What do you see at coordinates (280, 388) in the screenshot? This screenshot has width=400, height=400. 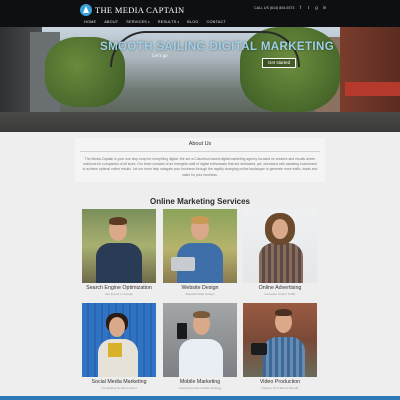 I see `service-subtitle: Capture Your Brand Visually` at bounding box center [280, 388].